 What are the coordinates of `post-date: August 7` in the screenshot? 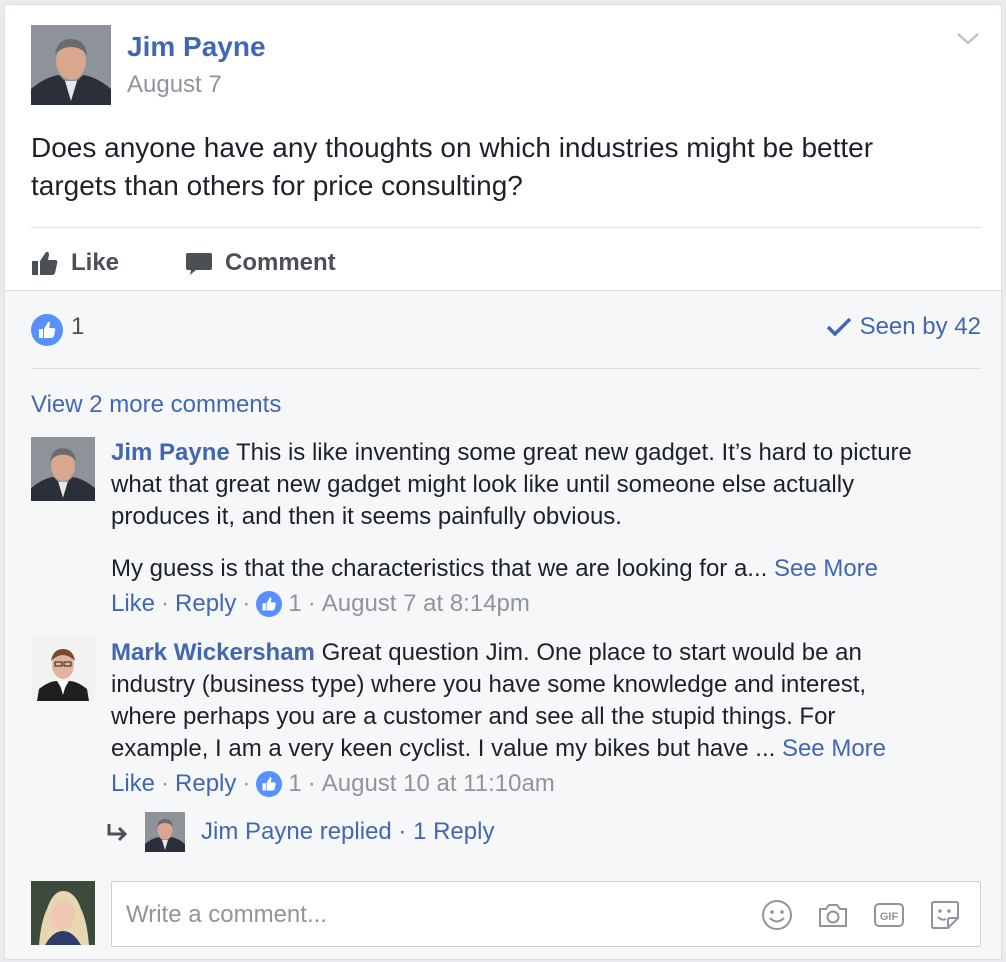 It's located at (174, 85).